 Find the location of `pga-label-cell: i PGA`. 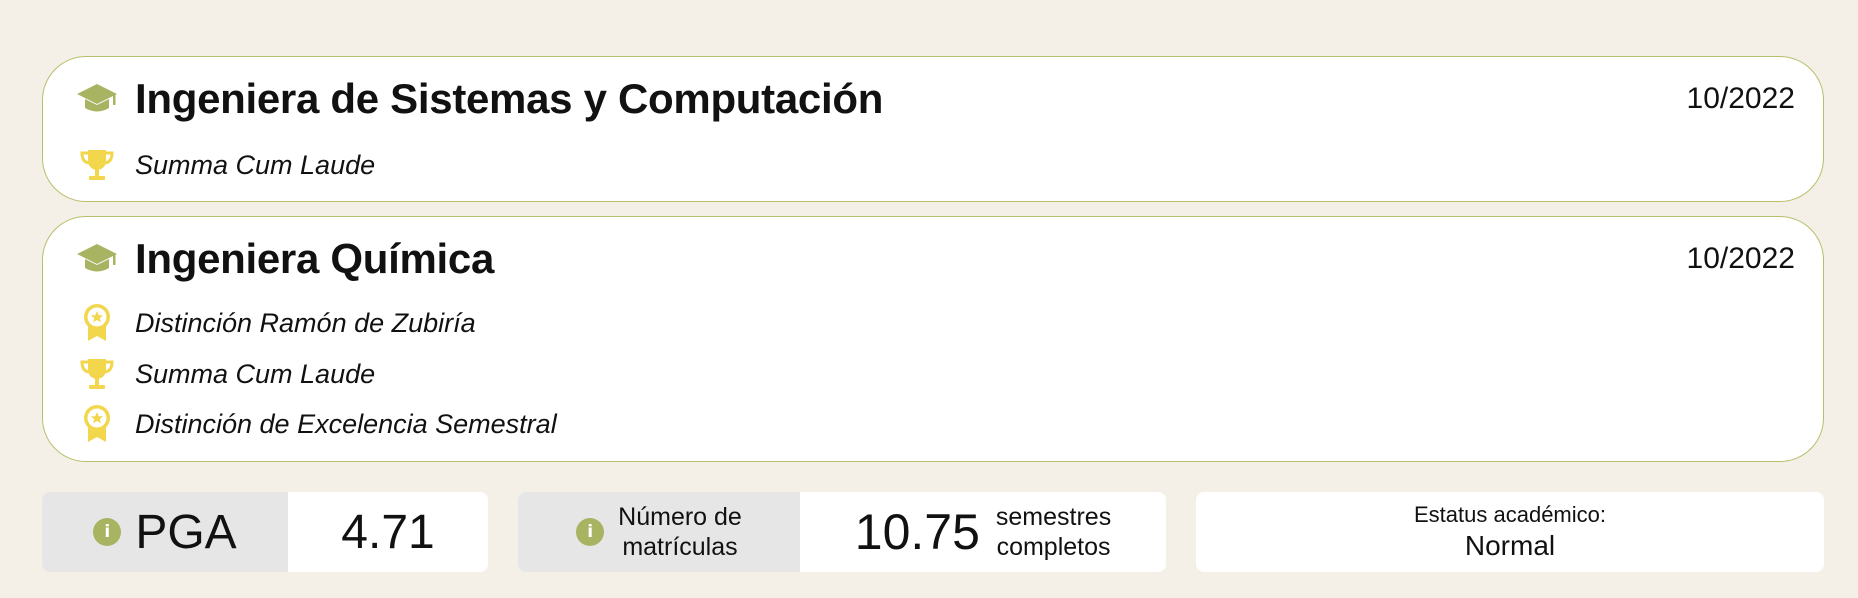

pga-label-cell: i PGA is located at coordinates (165, 532).